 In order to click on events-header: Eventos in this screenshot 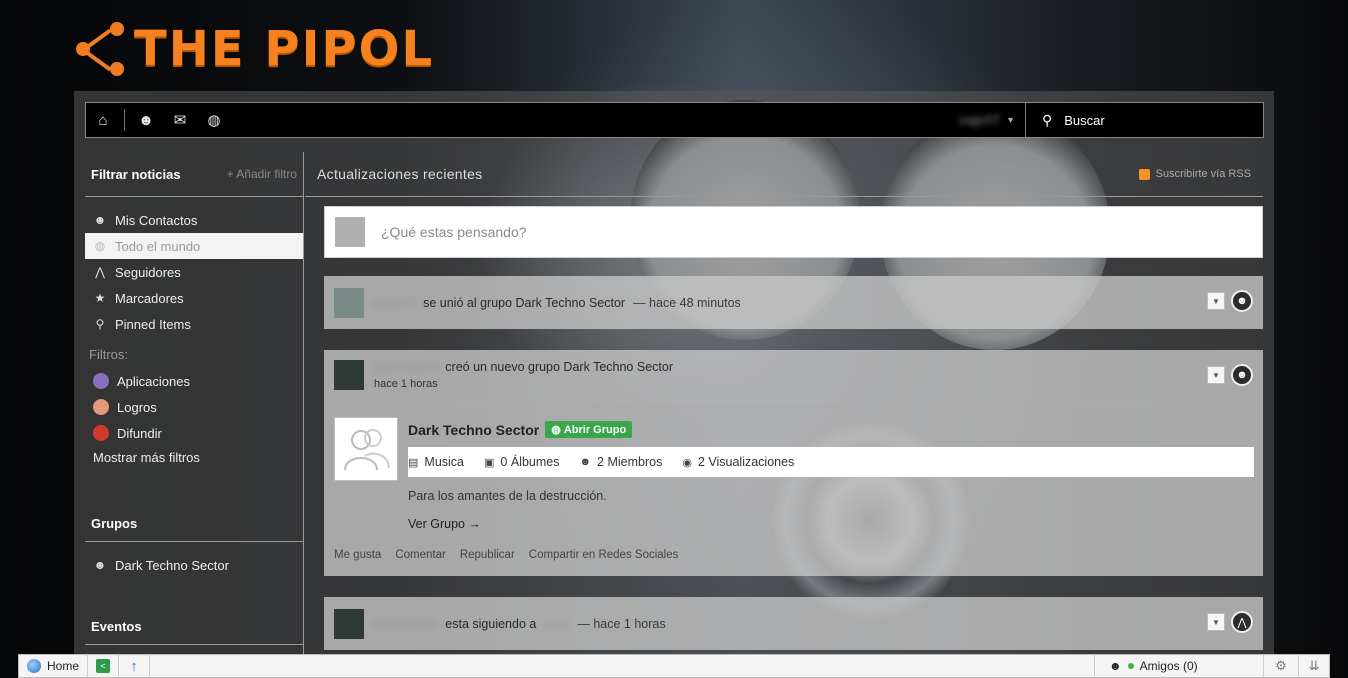, I will do `click(194, 626)`.